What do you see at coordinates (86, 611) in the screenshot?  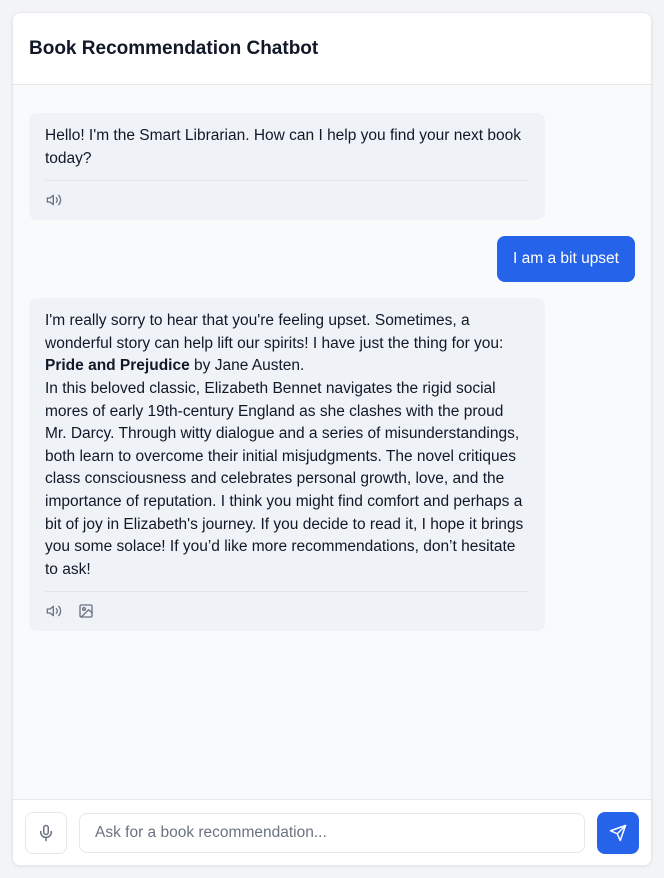 I see `image-icon` at bounding box center [86, 611].